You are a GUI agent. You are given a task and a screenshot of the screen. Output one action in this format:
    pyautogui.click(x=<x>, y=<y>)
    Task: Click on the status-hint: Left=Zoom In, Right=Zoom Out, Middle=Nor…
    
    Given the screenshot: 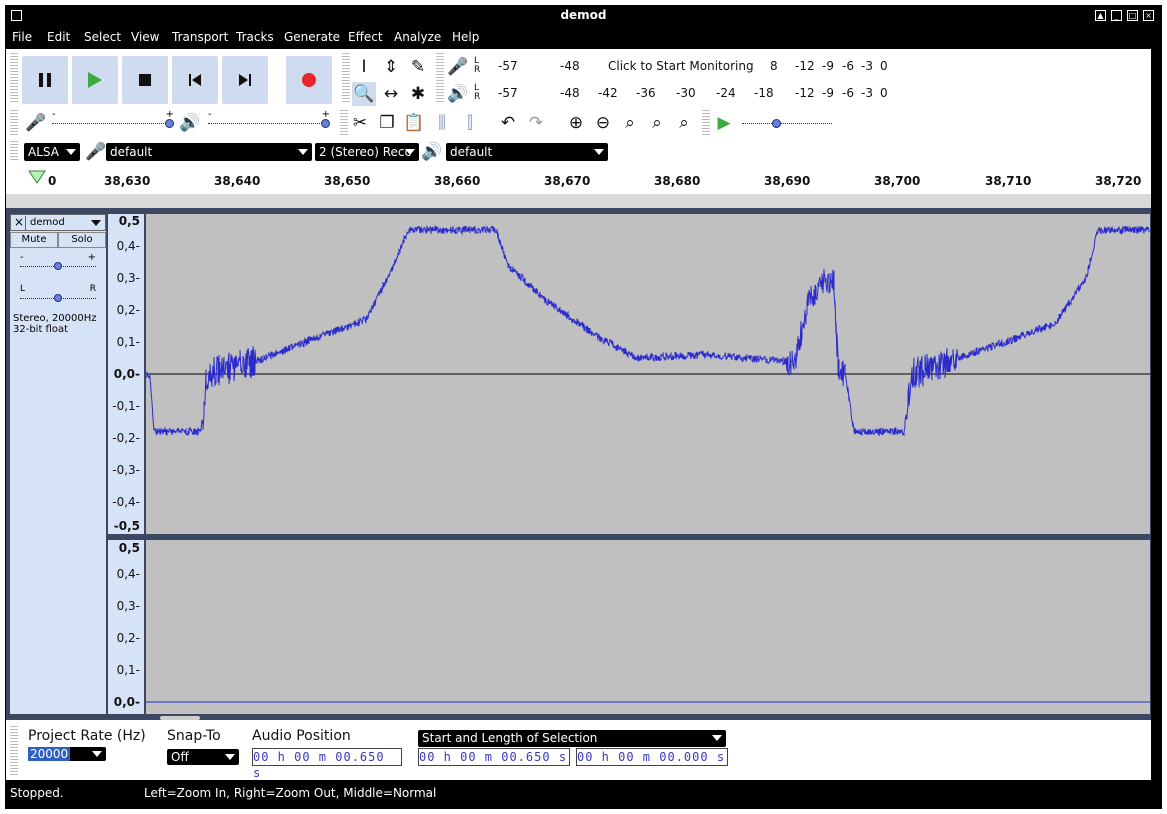 What is the action you would take?
    pyautogui.click(x=290, y=793)
    